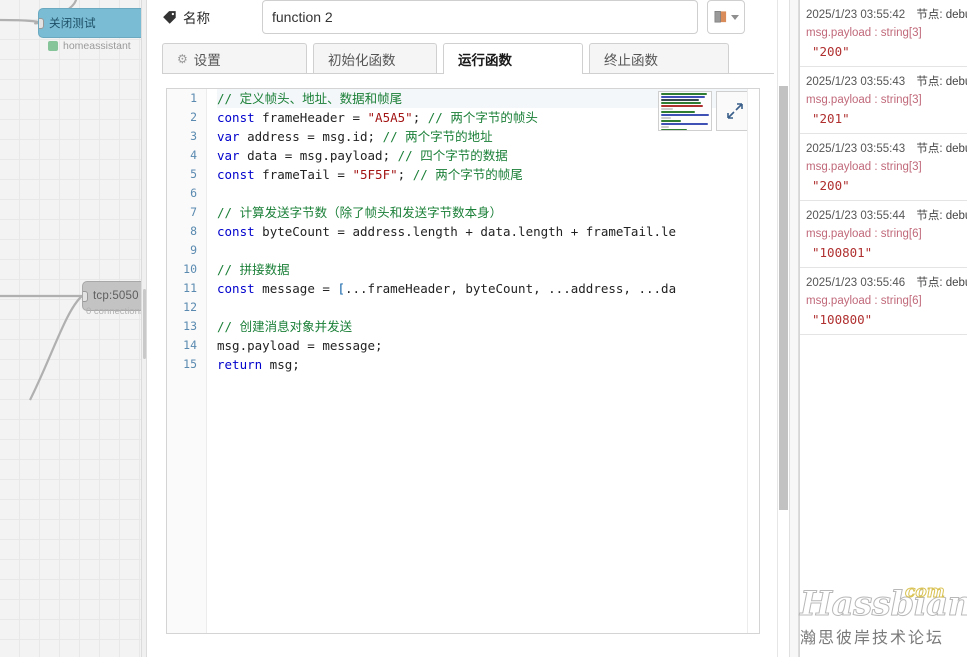 The height and width of the screenshot is (657, 967). Describe the element at coordinates (193, 155) in the screenshot. I see `line-number: 4` at that location.